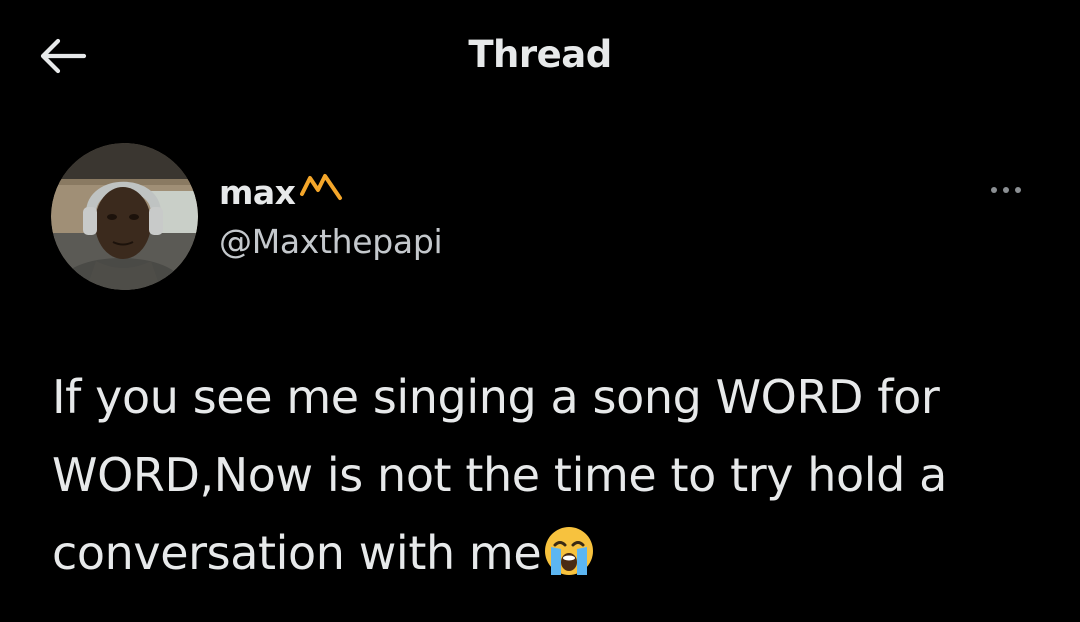 This screenshot has width=1080, height=622. Describe the element at coordinates (257, 192) in the screenshot. I see `display-name: max` at that location.